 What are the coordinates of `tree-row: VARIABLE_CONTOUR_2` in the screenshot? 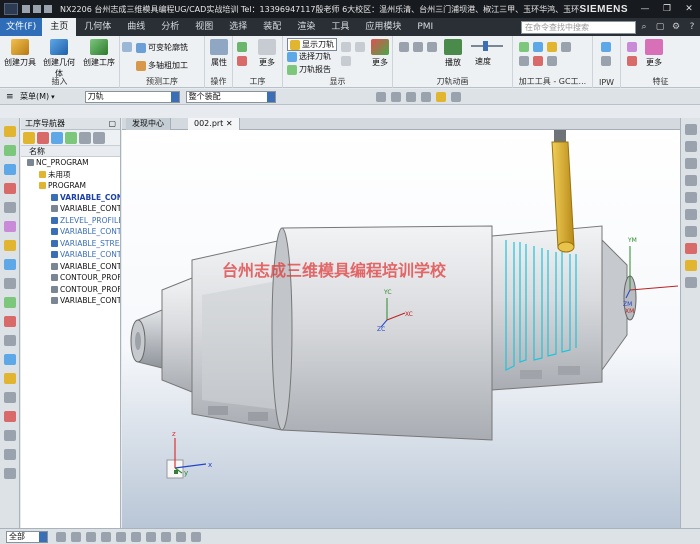 It's located at (70, 232).